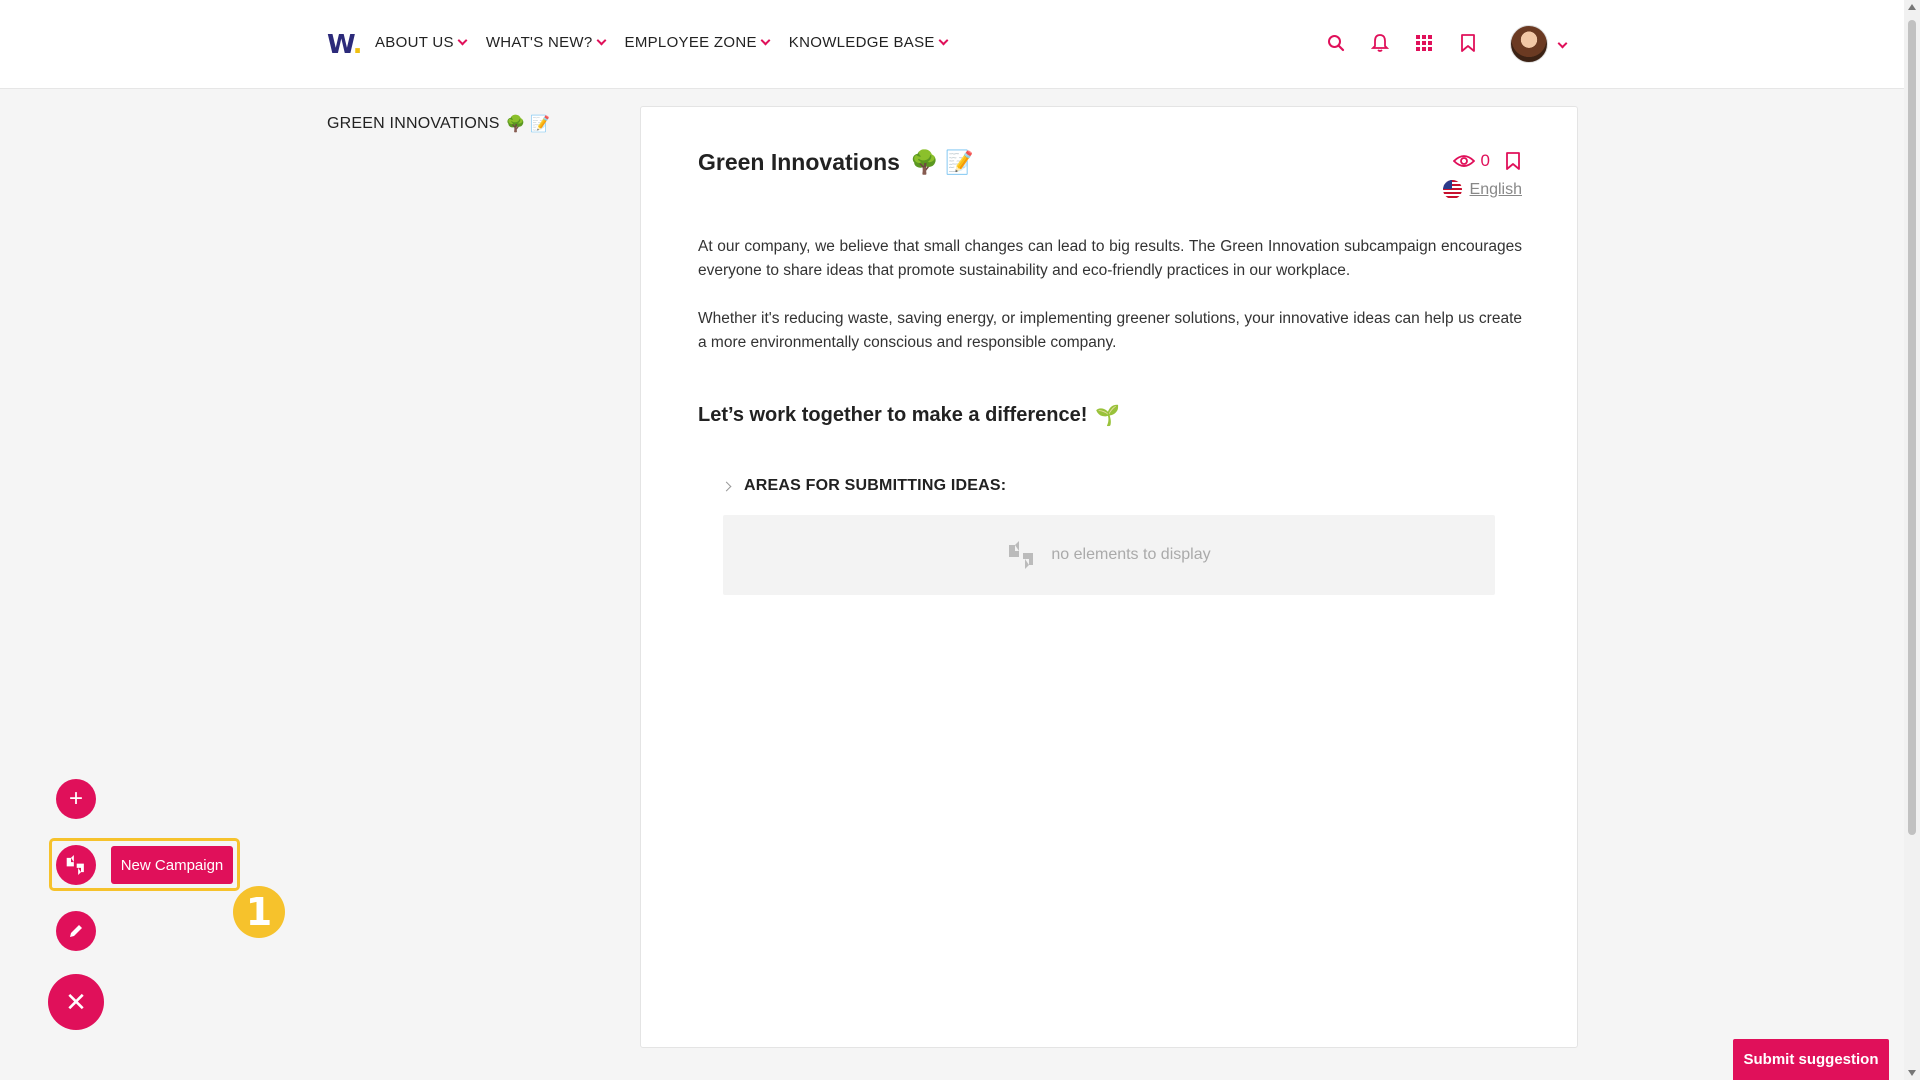 This screenshot has width=1920, height=1080. Describe the element at coordinates (413, 123) in the screenshot. I see `breadcrumb-label: GREEN INNOVATIONS` at that location.